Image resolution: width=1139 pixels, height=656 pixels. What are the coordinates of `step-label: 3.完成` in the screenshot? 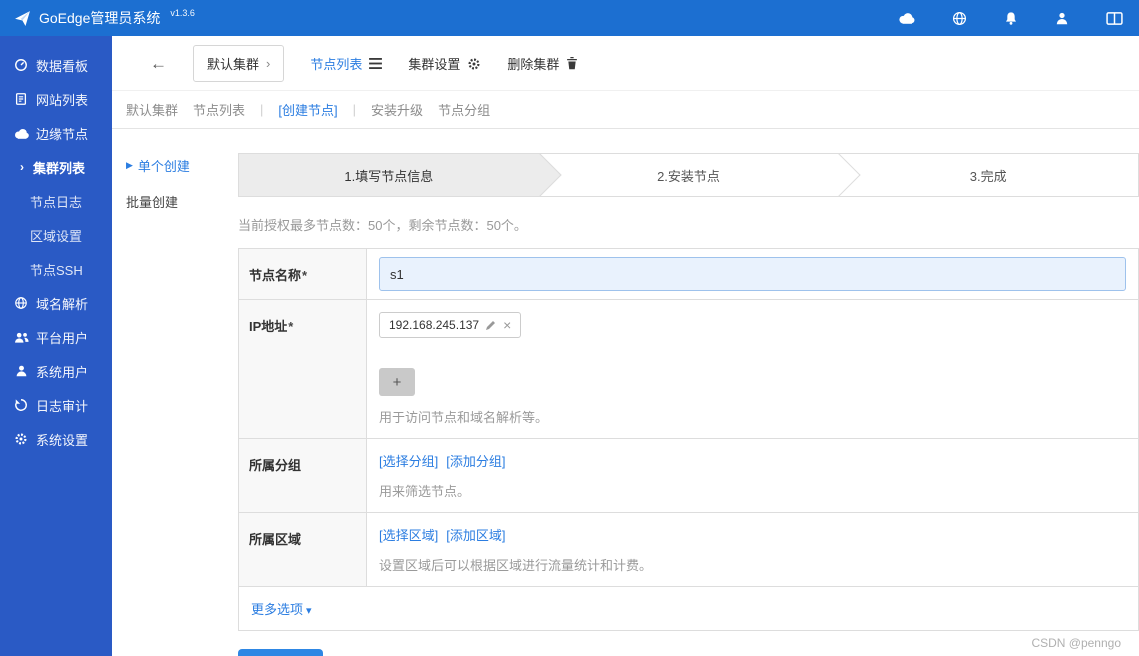 It's located at (988, 176).